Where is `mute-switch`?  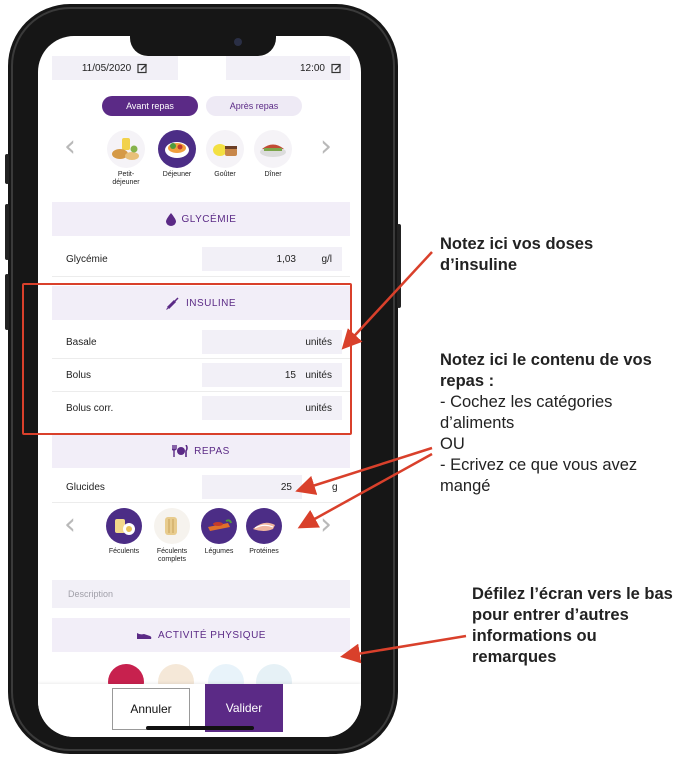
mute-switch is located at coordinates (7, 169).